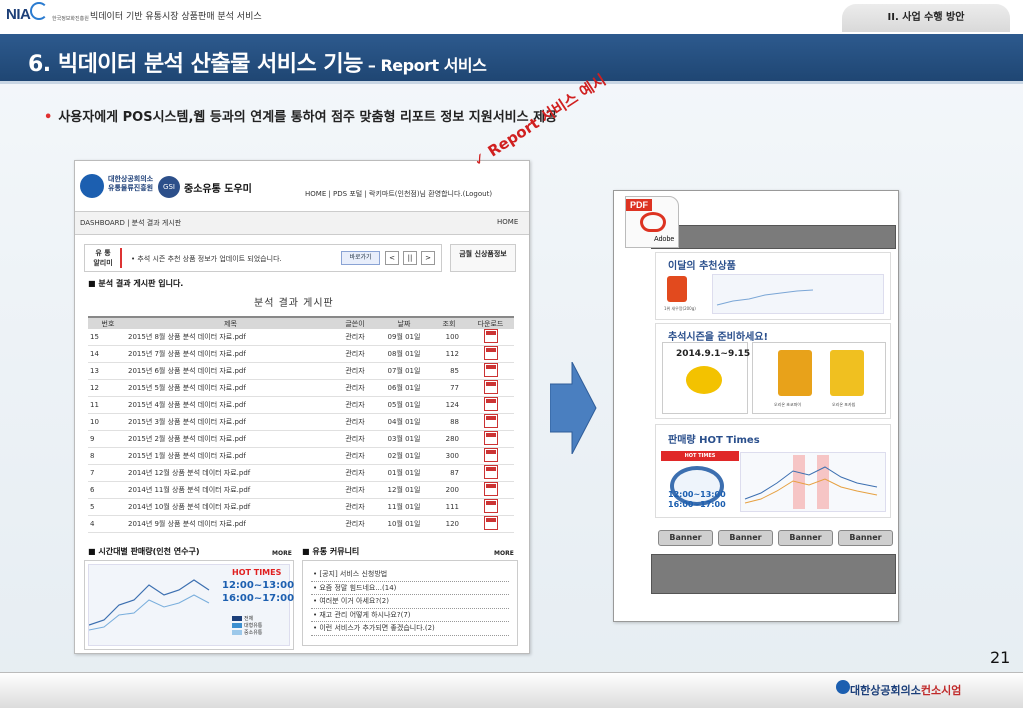 The image size is (1023, 708). I want to click on community-item: [공지] 서비스 신청방법, so click(410, 575).